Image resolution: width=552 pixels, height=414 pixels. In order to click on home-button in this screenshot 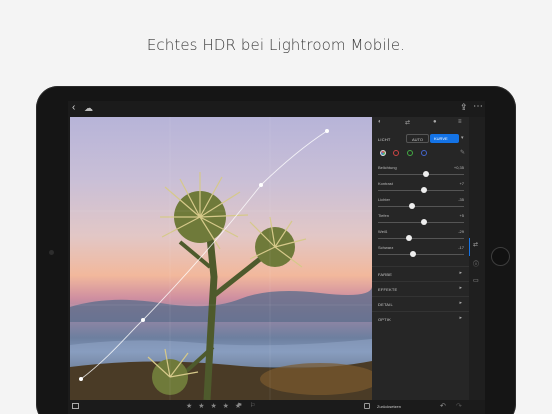, I will do `click(500, 256)`.